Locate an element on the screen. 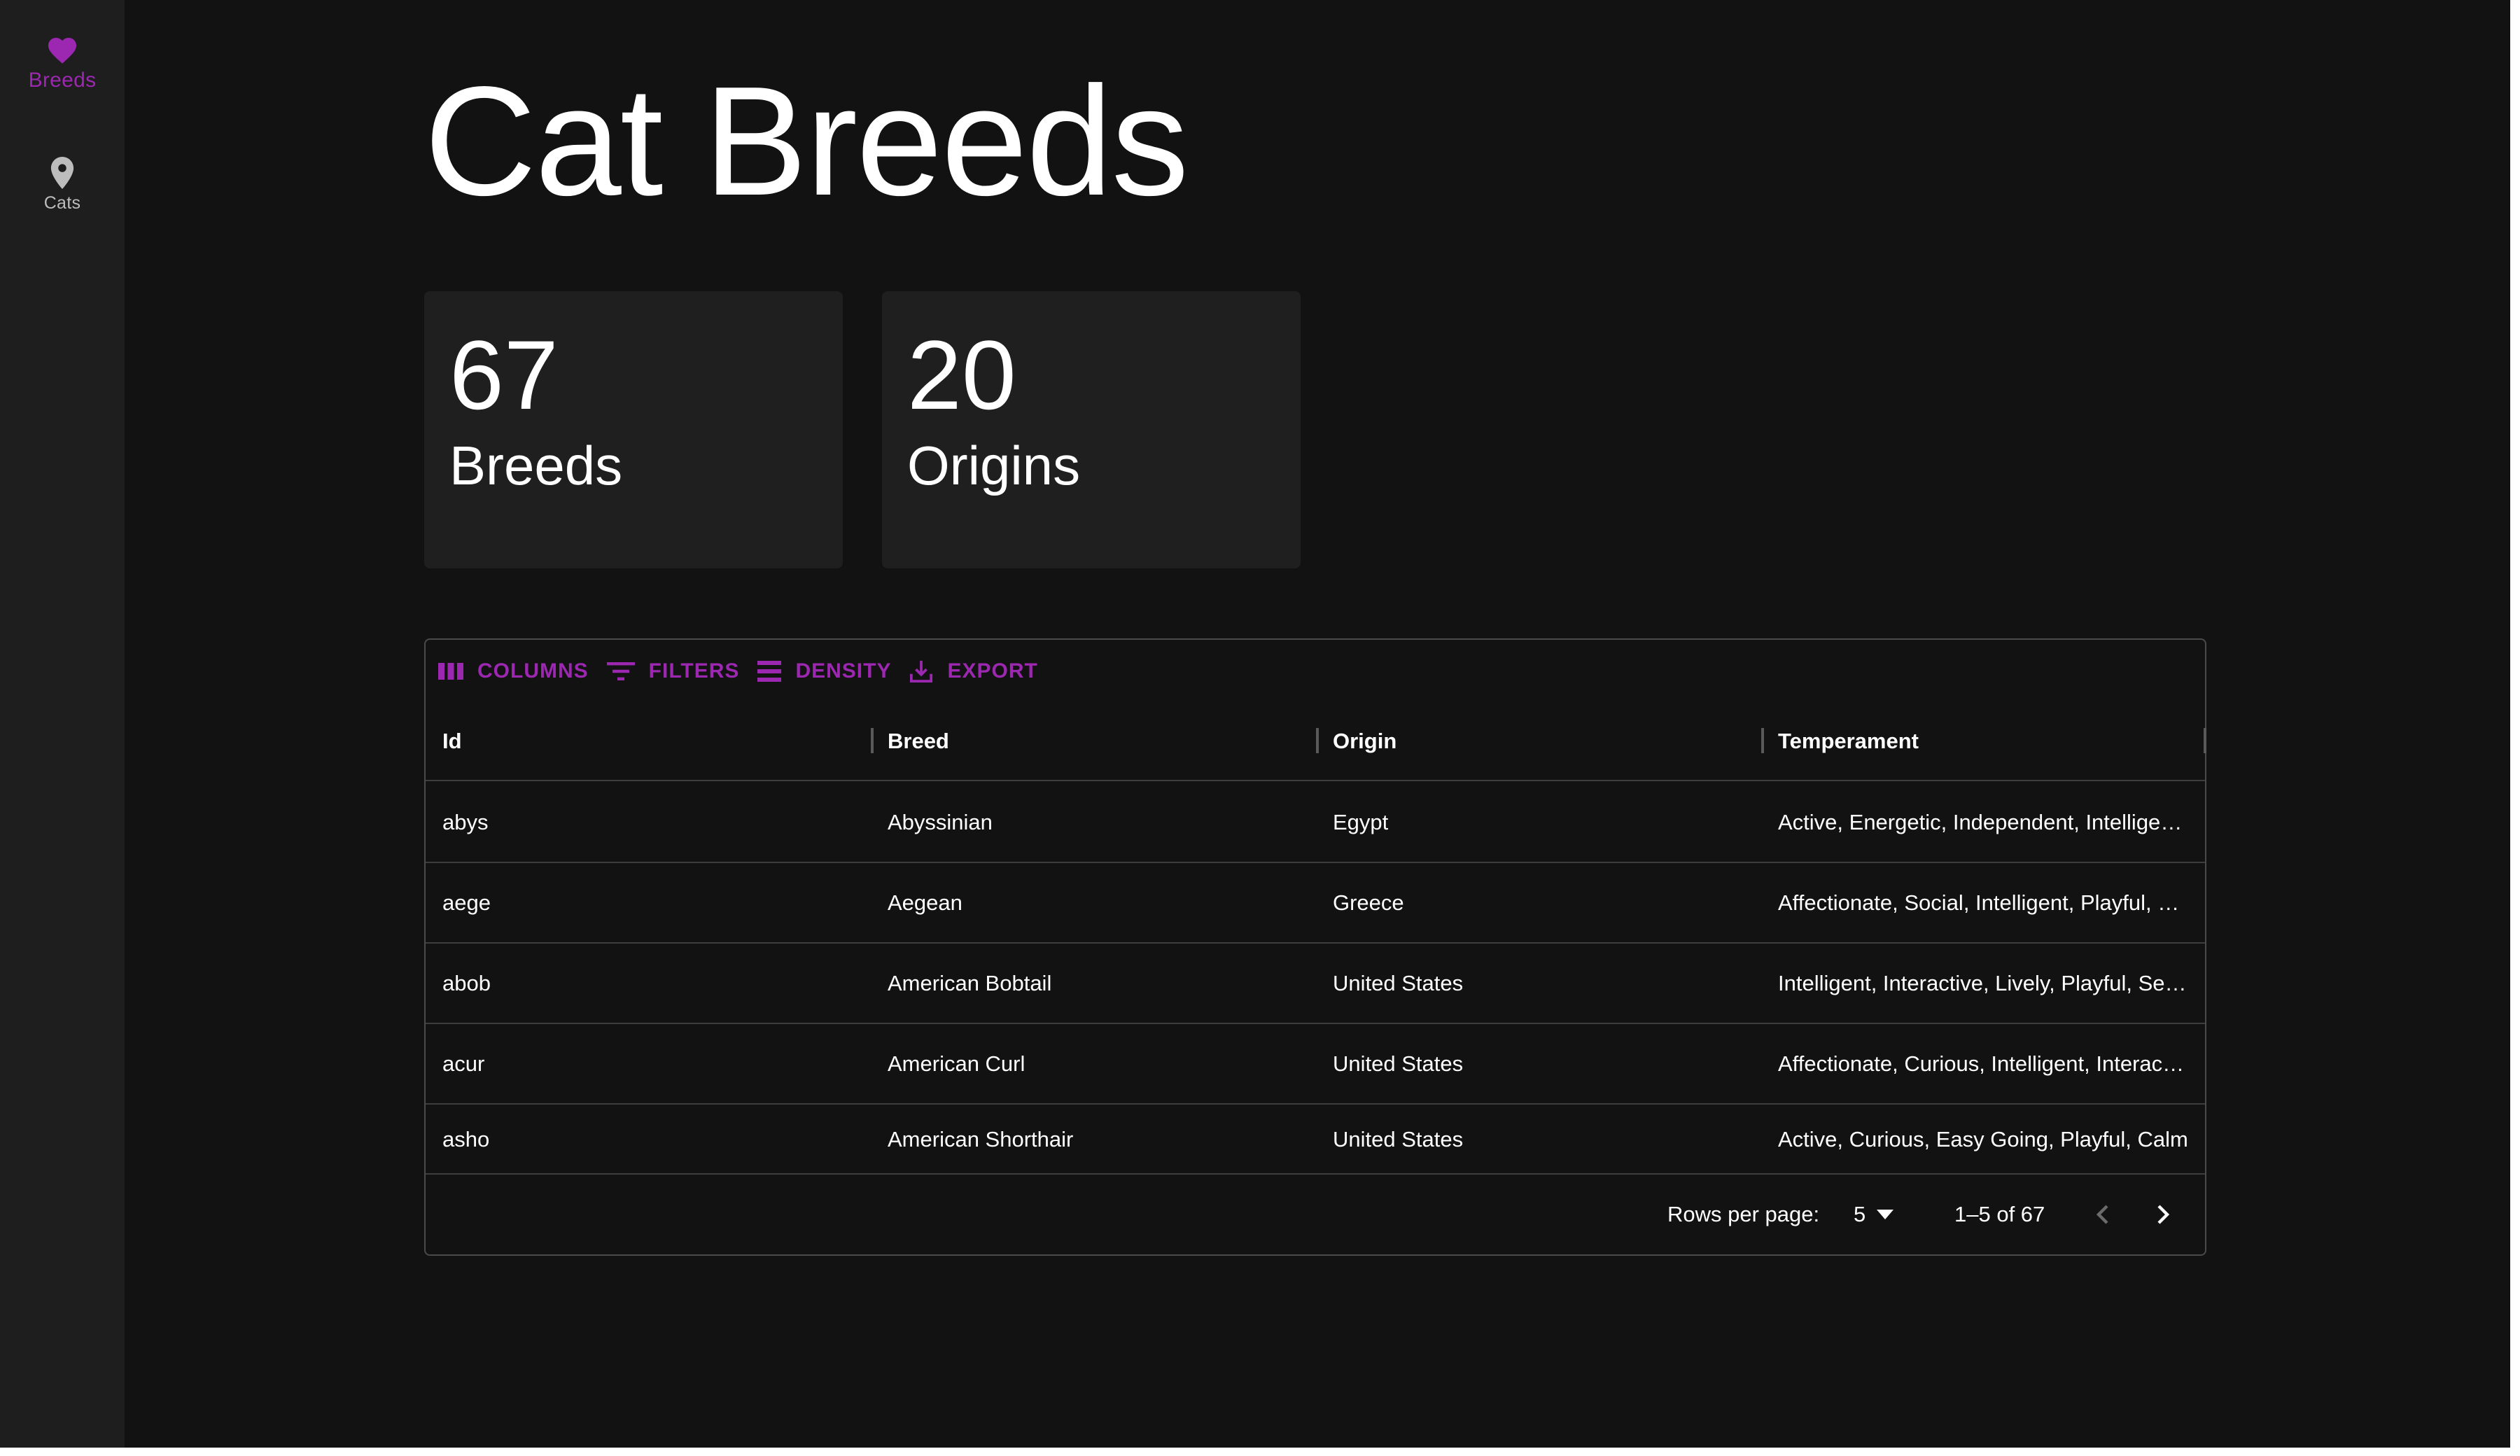  sidebar-item-cats: Cats is located at coordinates (62, 185).